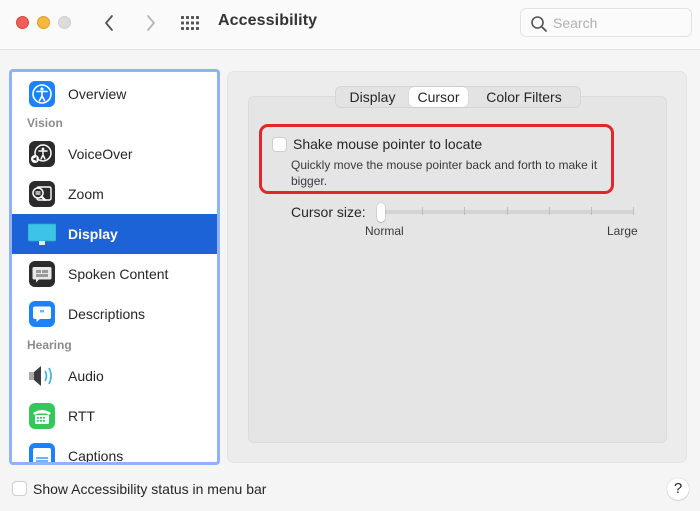 Image resolution: width=700 pixels, height=511 pixels. I want to click on forward-button, so click(150, 23).